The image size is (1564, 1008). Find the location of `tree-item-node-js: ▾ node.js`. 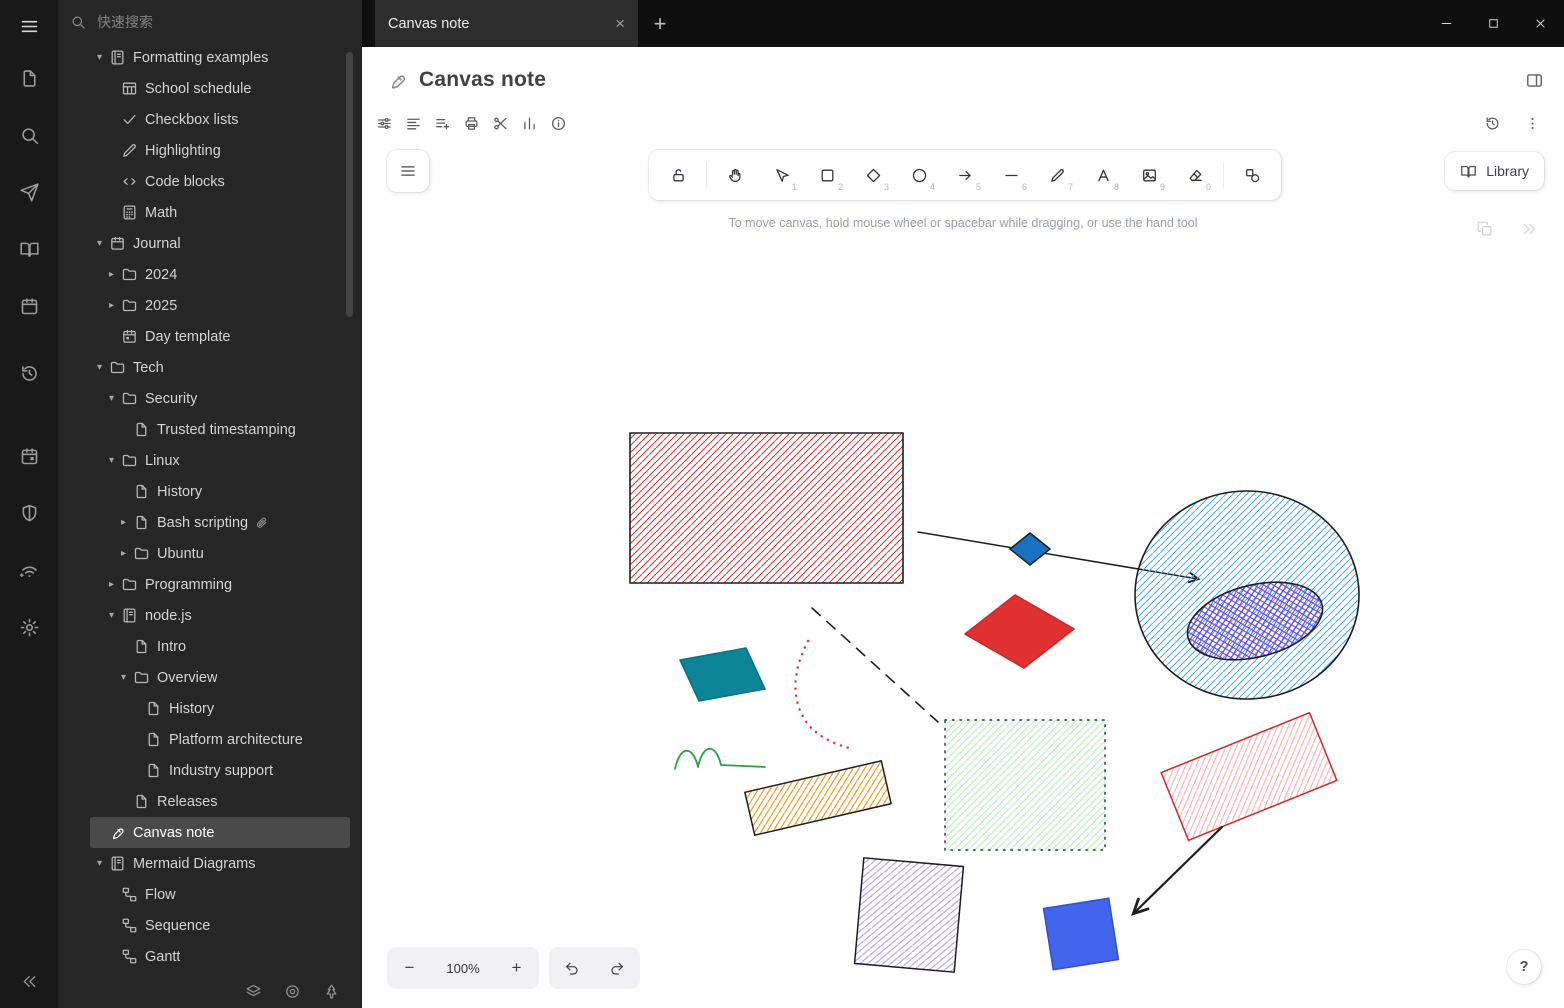

tree-item-node-js: ▾ node.js is located at coordinates (220, 615).